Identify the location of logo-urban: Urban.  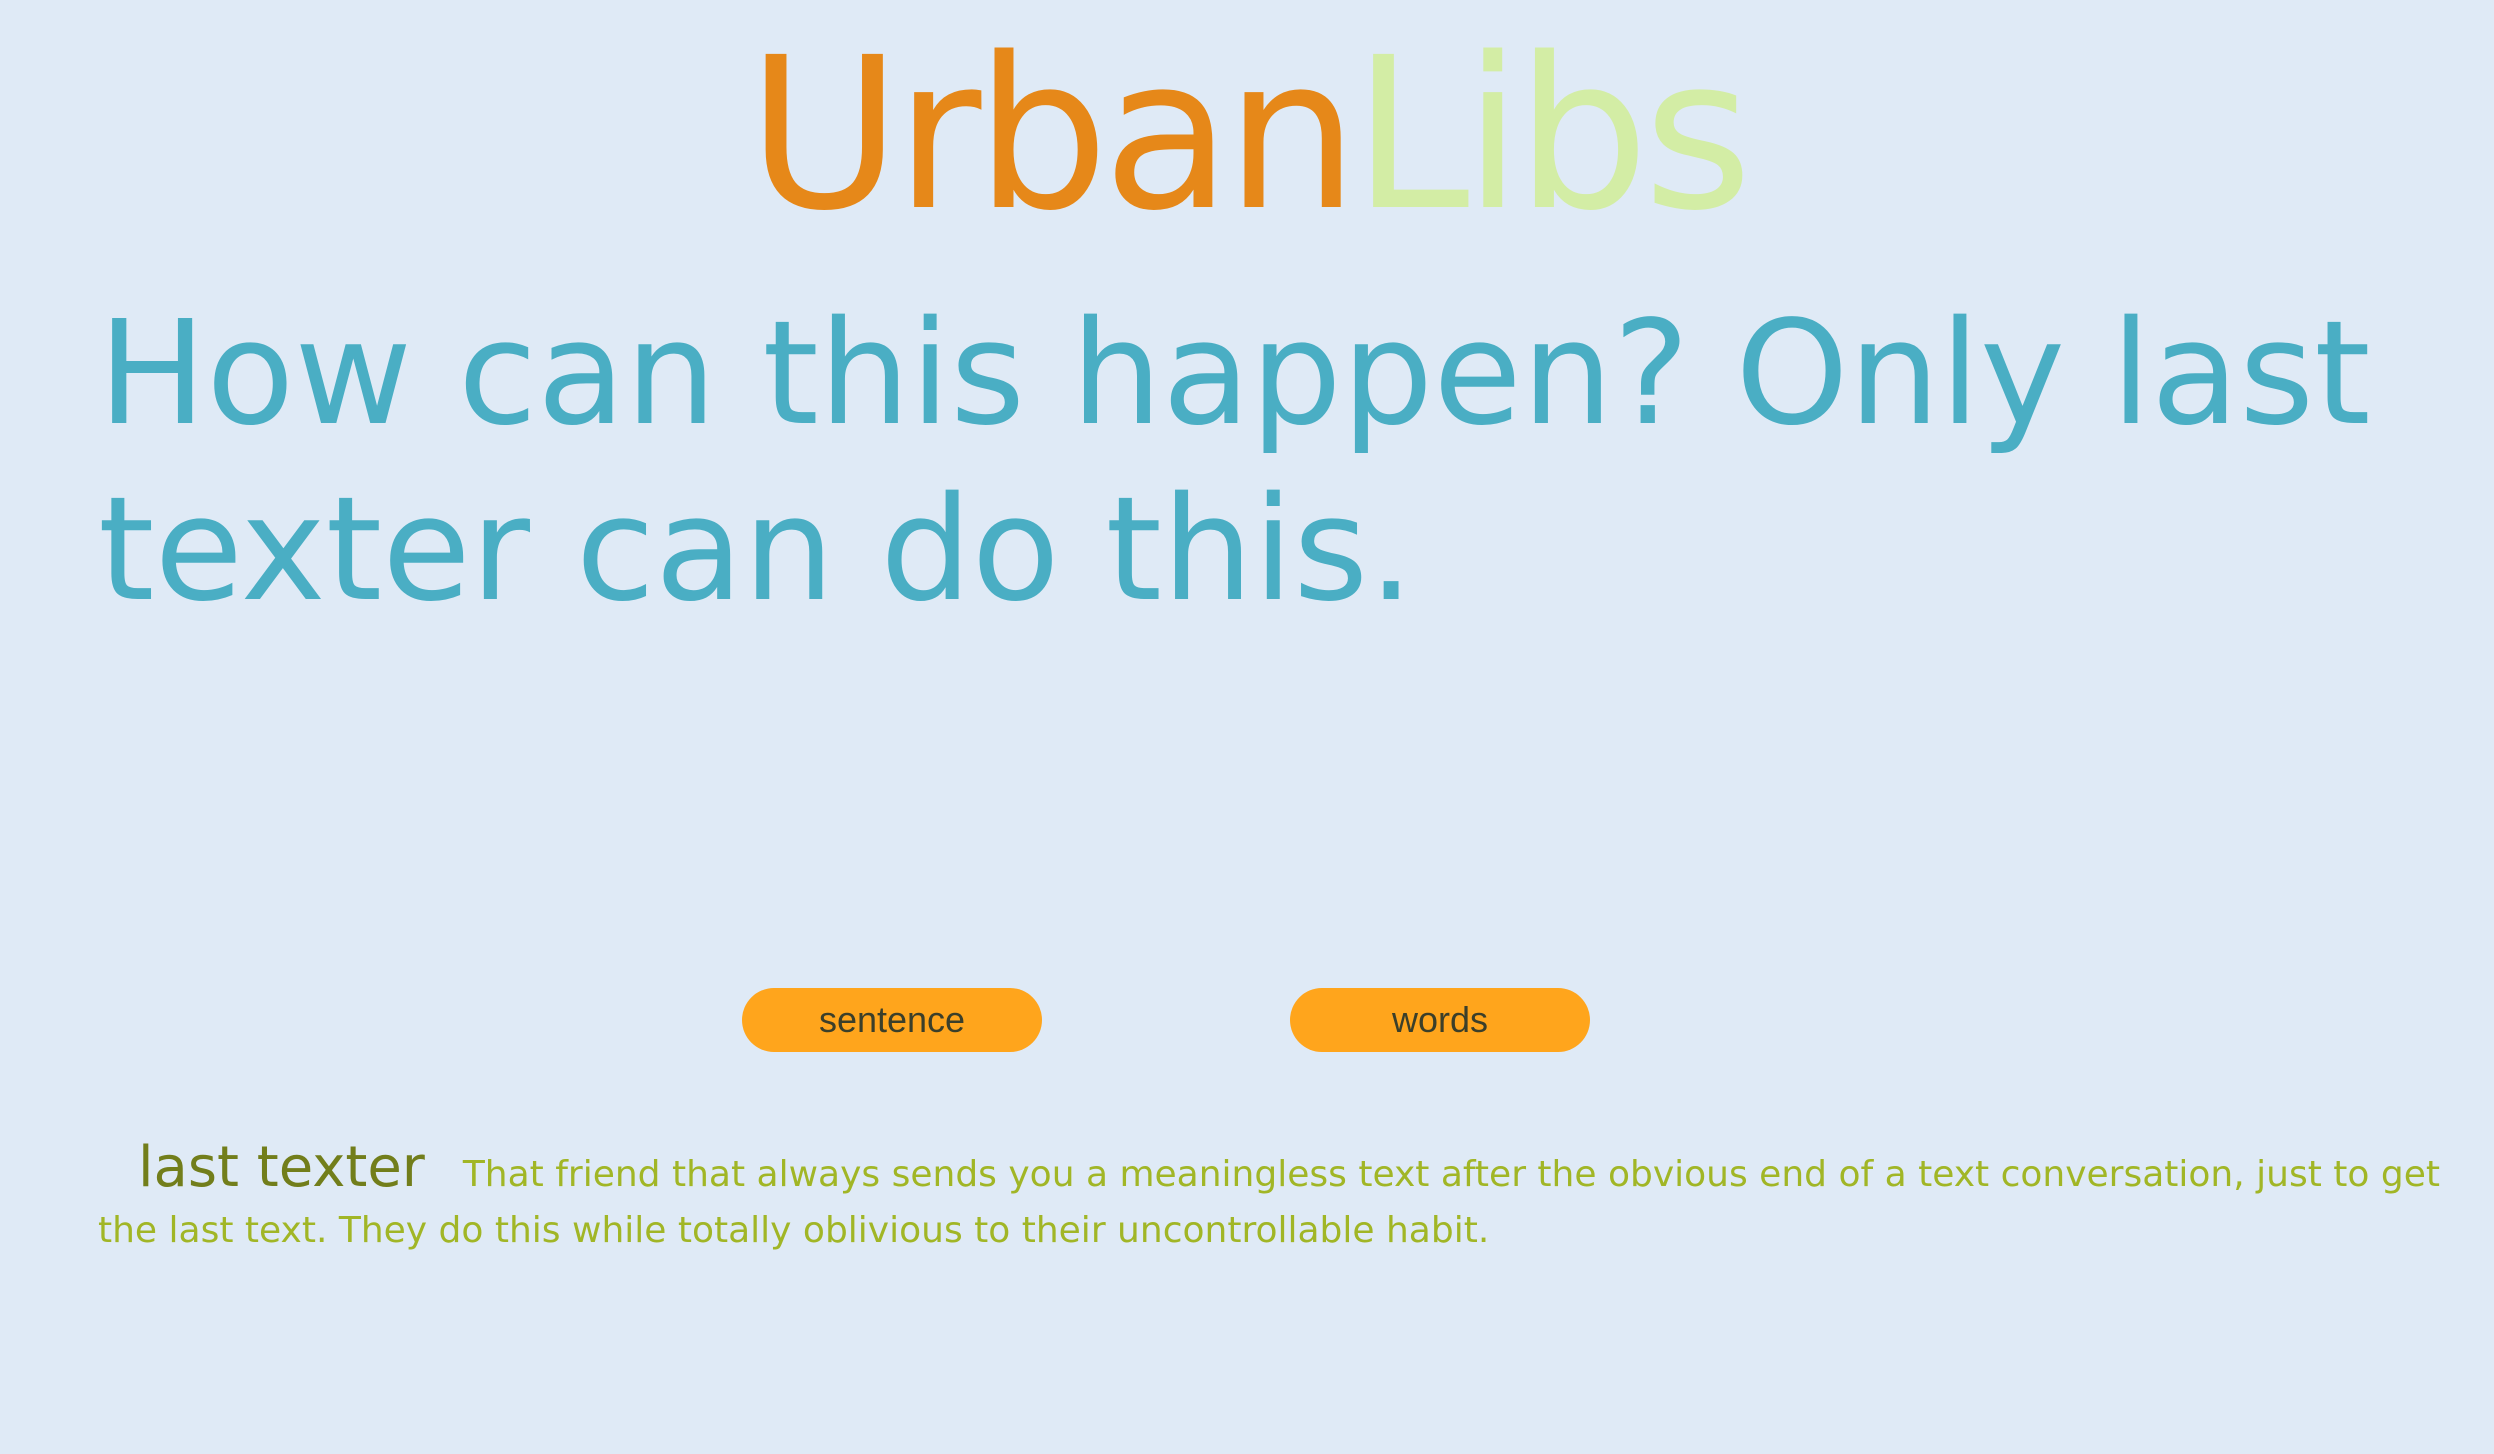
(1052, 134).